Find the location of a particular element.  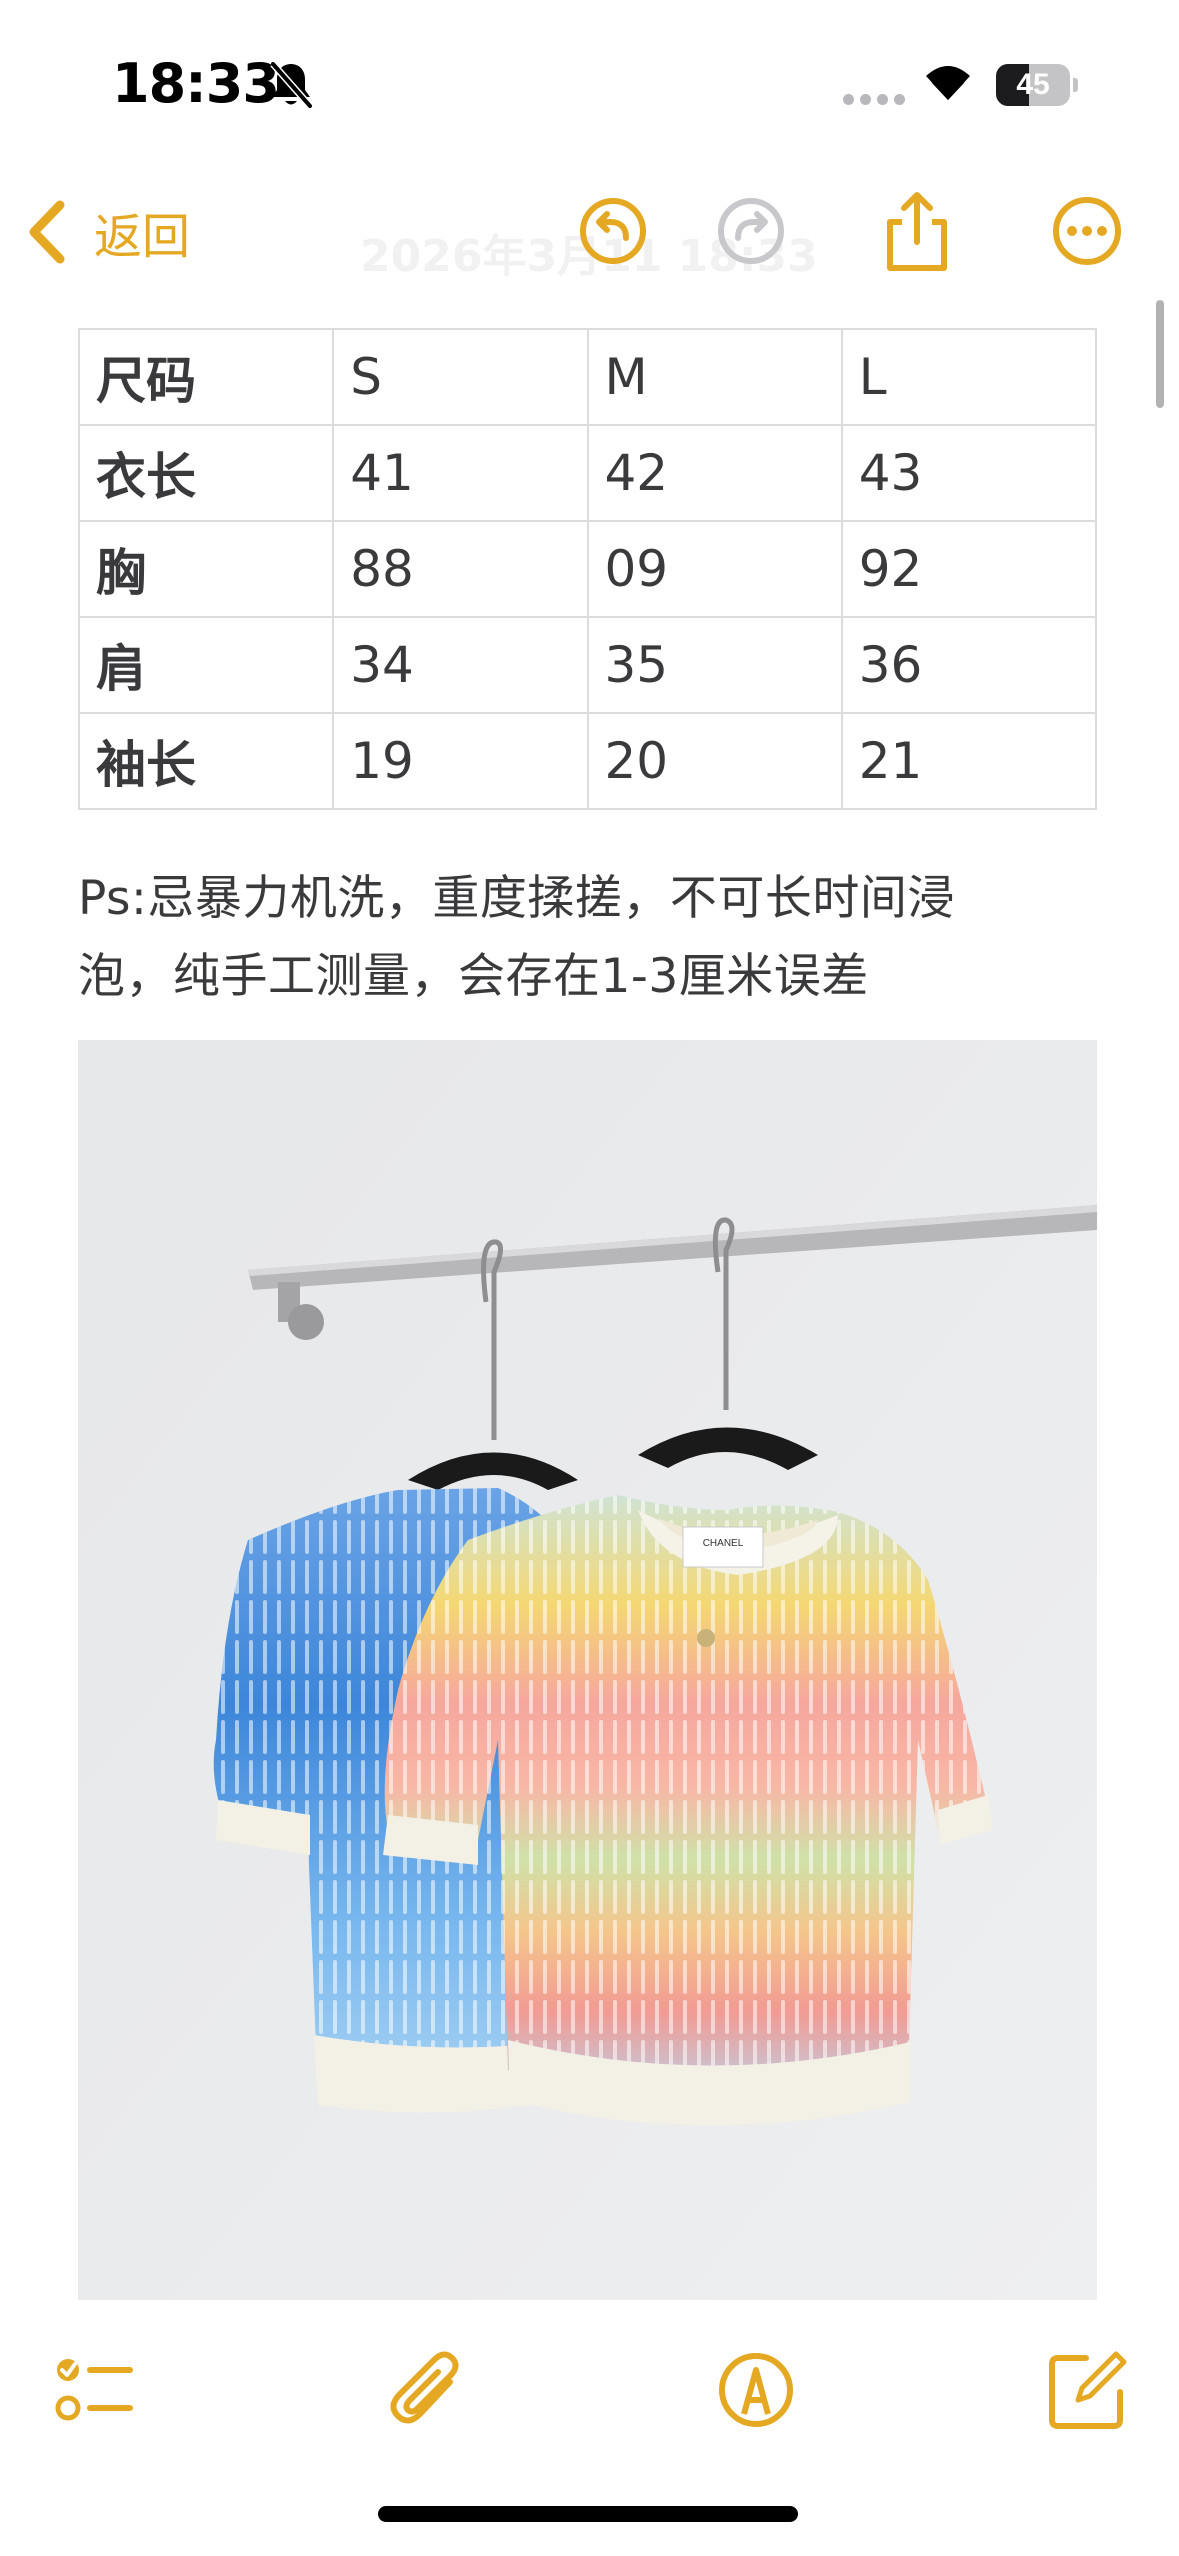

table-row: 袖长 19 20 21 is located at coordinates (587, 761).